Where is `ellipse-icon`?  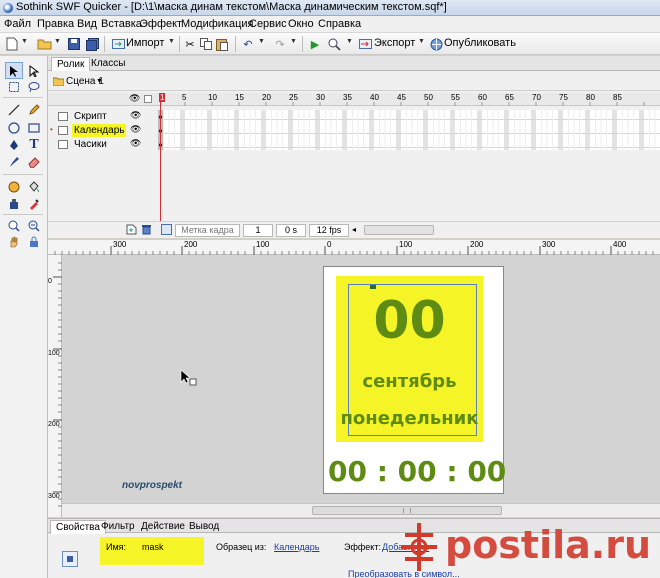
ellipse-icon is located at coordinates (14, 127).